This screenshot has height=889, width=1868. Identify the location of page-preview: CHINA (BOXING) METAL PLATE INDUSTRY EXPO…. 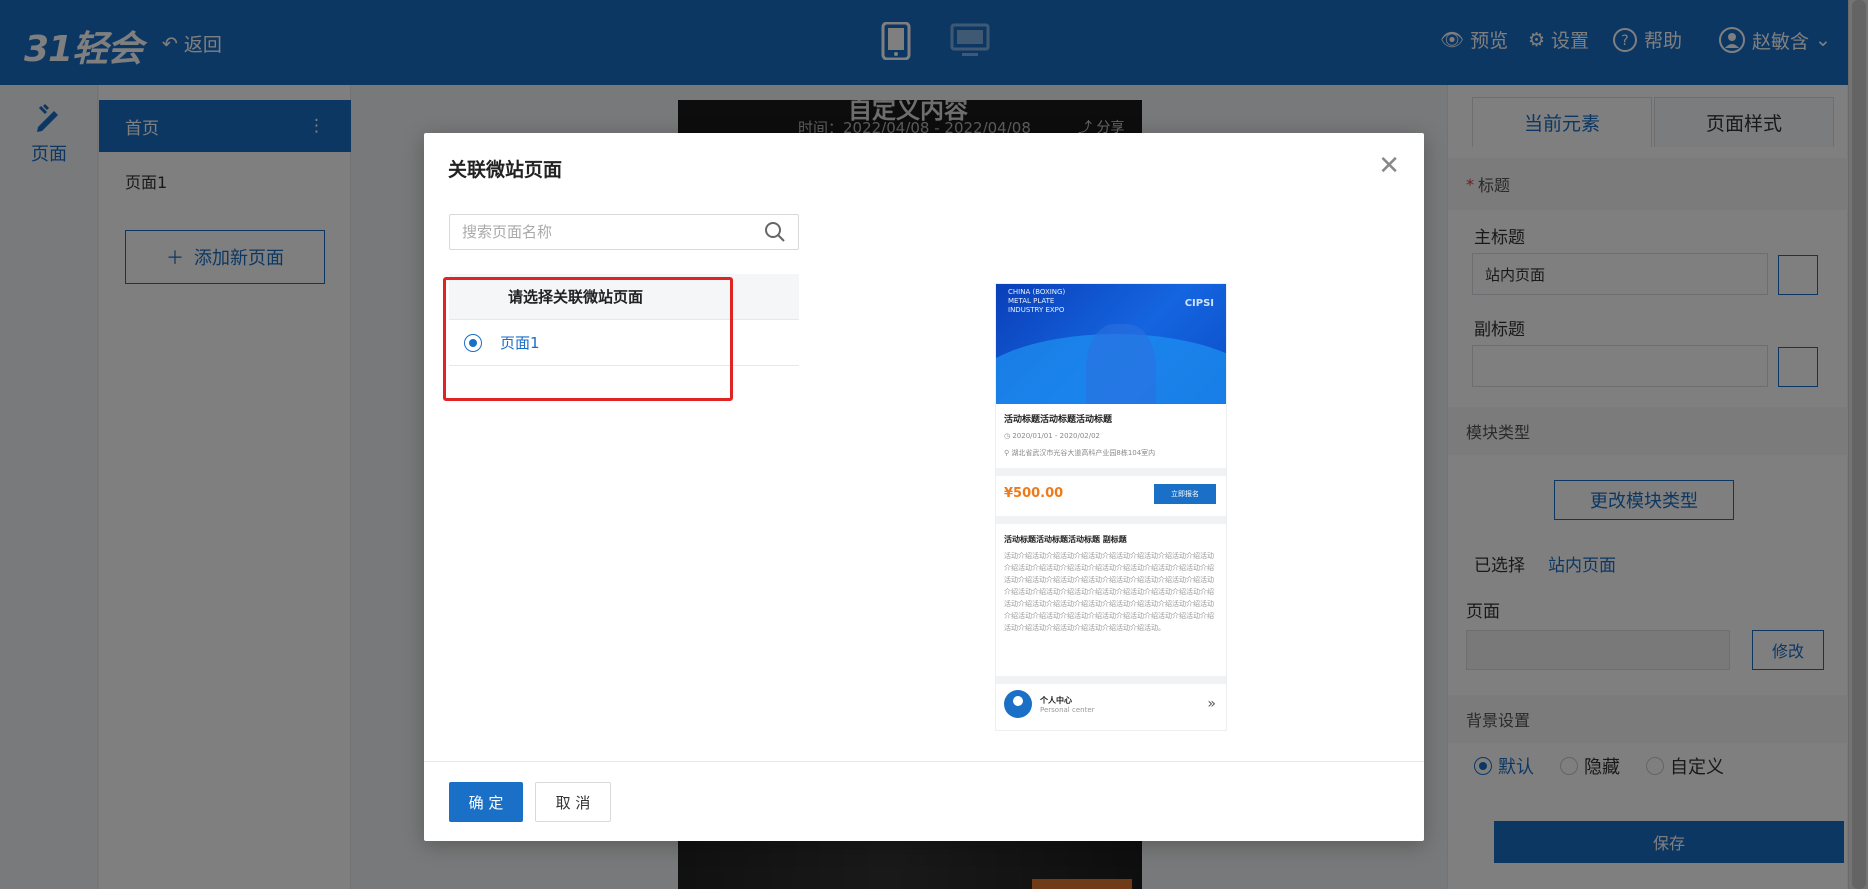
(1111, 507).